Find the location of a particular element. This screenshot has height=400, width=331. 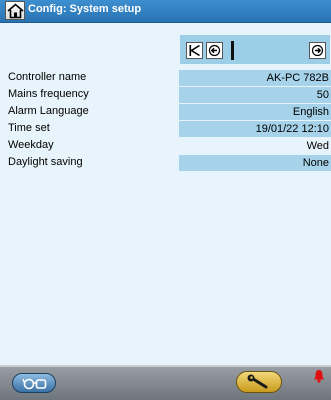

next-button is located at coordinates (317, 50).